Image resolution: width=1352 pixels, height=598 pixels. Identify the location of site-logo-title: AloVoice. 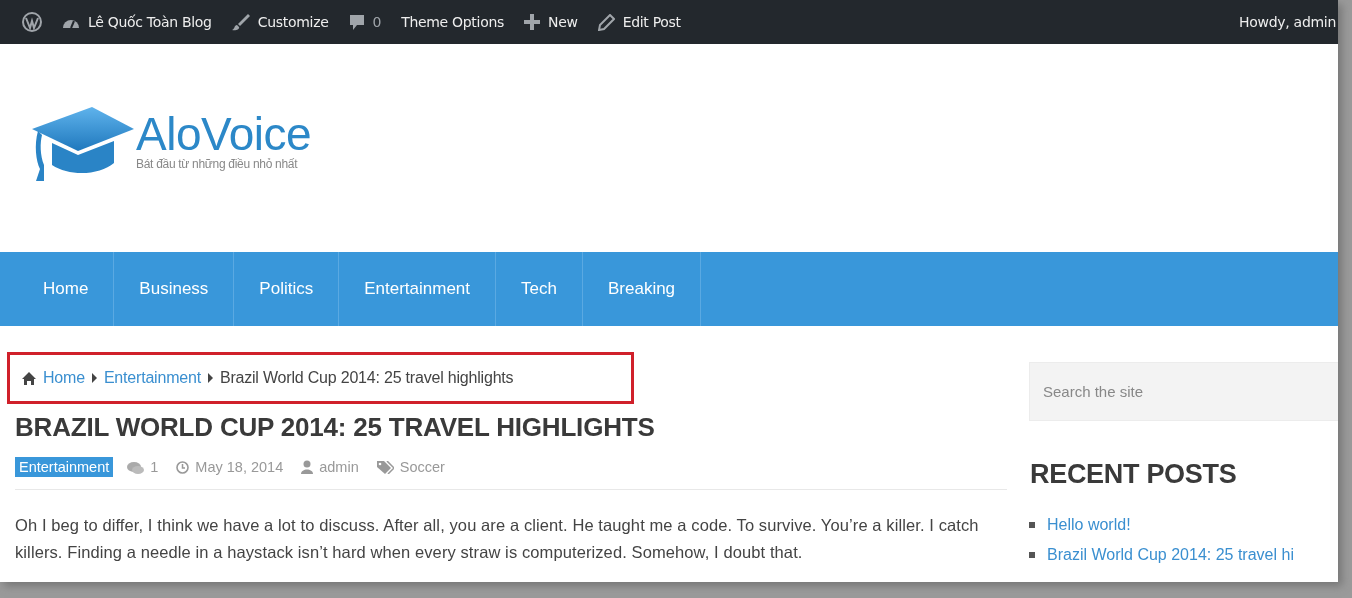
(223, 134).